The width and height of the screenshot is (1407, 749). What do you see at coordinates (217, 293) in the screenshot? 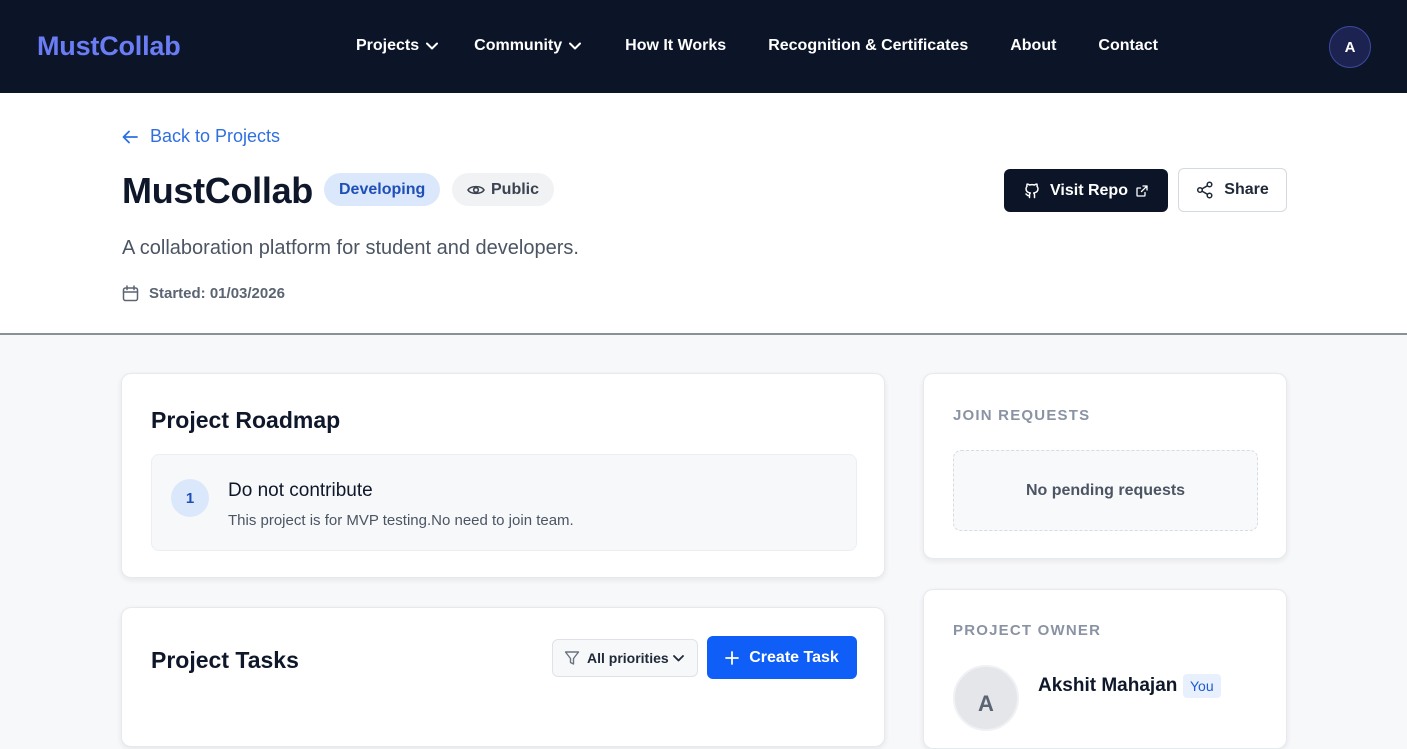
I see `started-label: Started: 01/03/2026` at bounding box center [217, 293].